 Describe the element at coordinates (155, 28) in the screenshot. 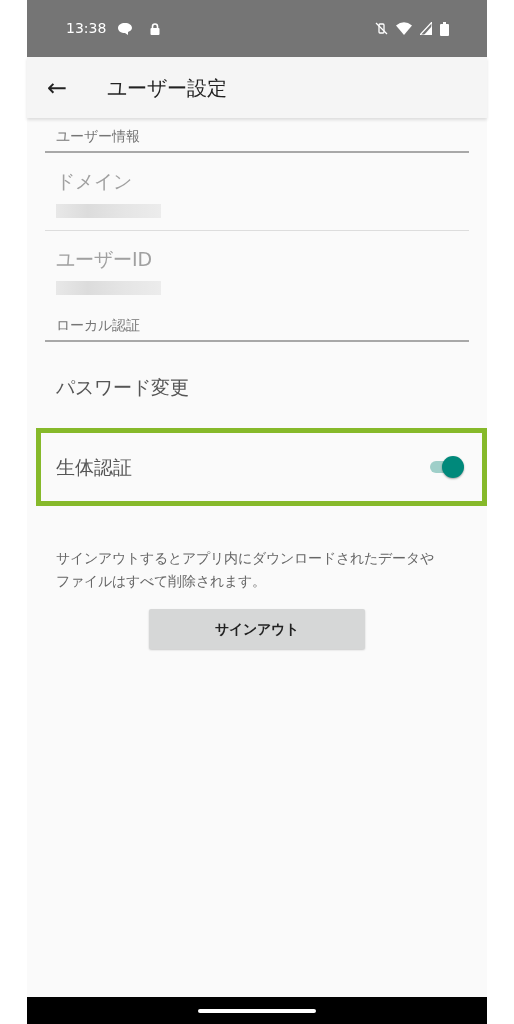

I see `lock-icon` at that location.